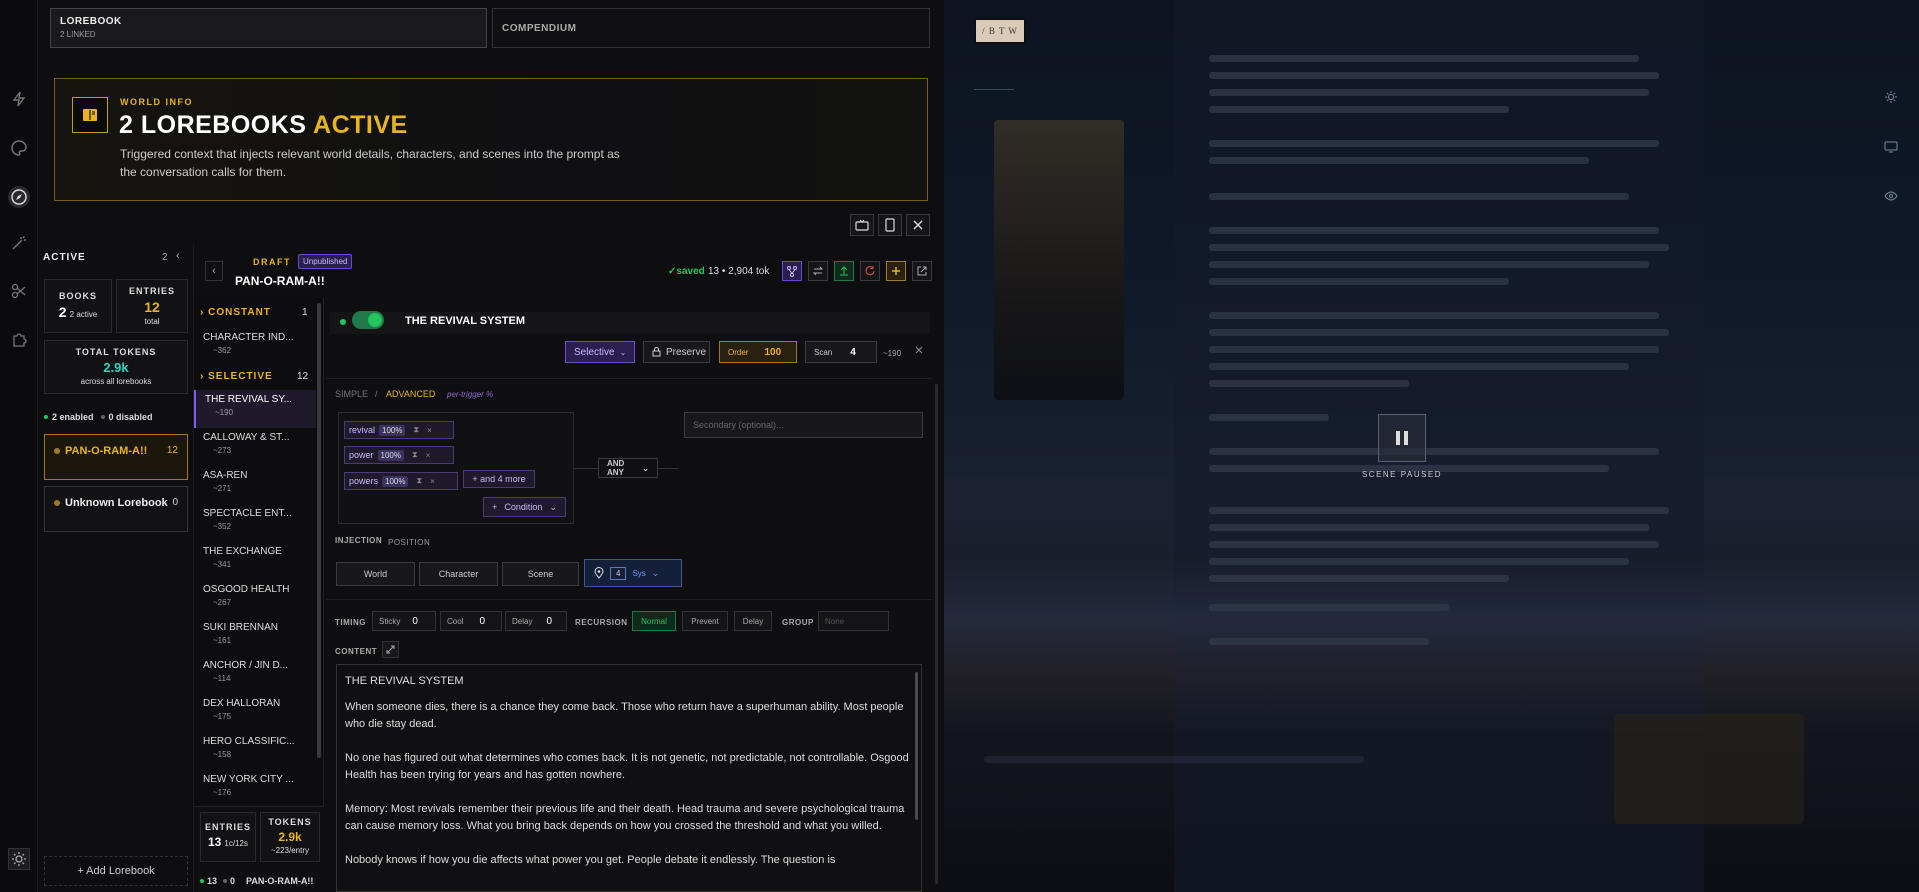 The height and width of the screenshot is (892, 1919). I want to click on pause-icon, so click(1402, 438).